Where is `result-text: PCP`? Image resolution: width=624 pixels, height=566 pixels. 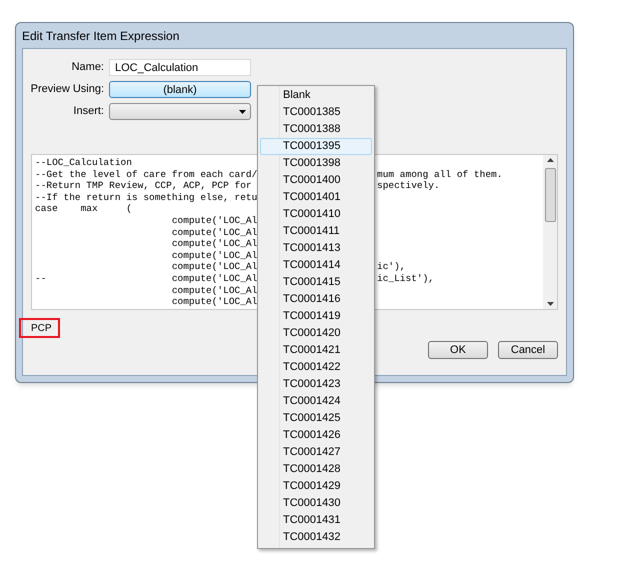 result-text: PCP is located at coordinates (39, 328).